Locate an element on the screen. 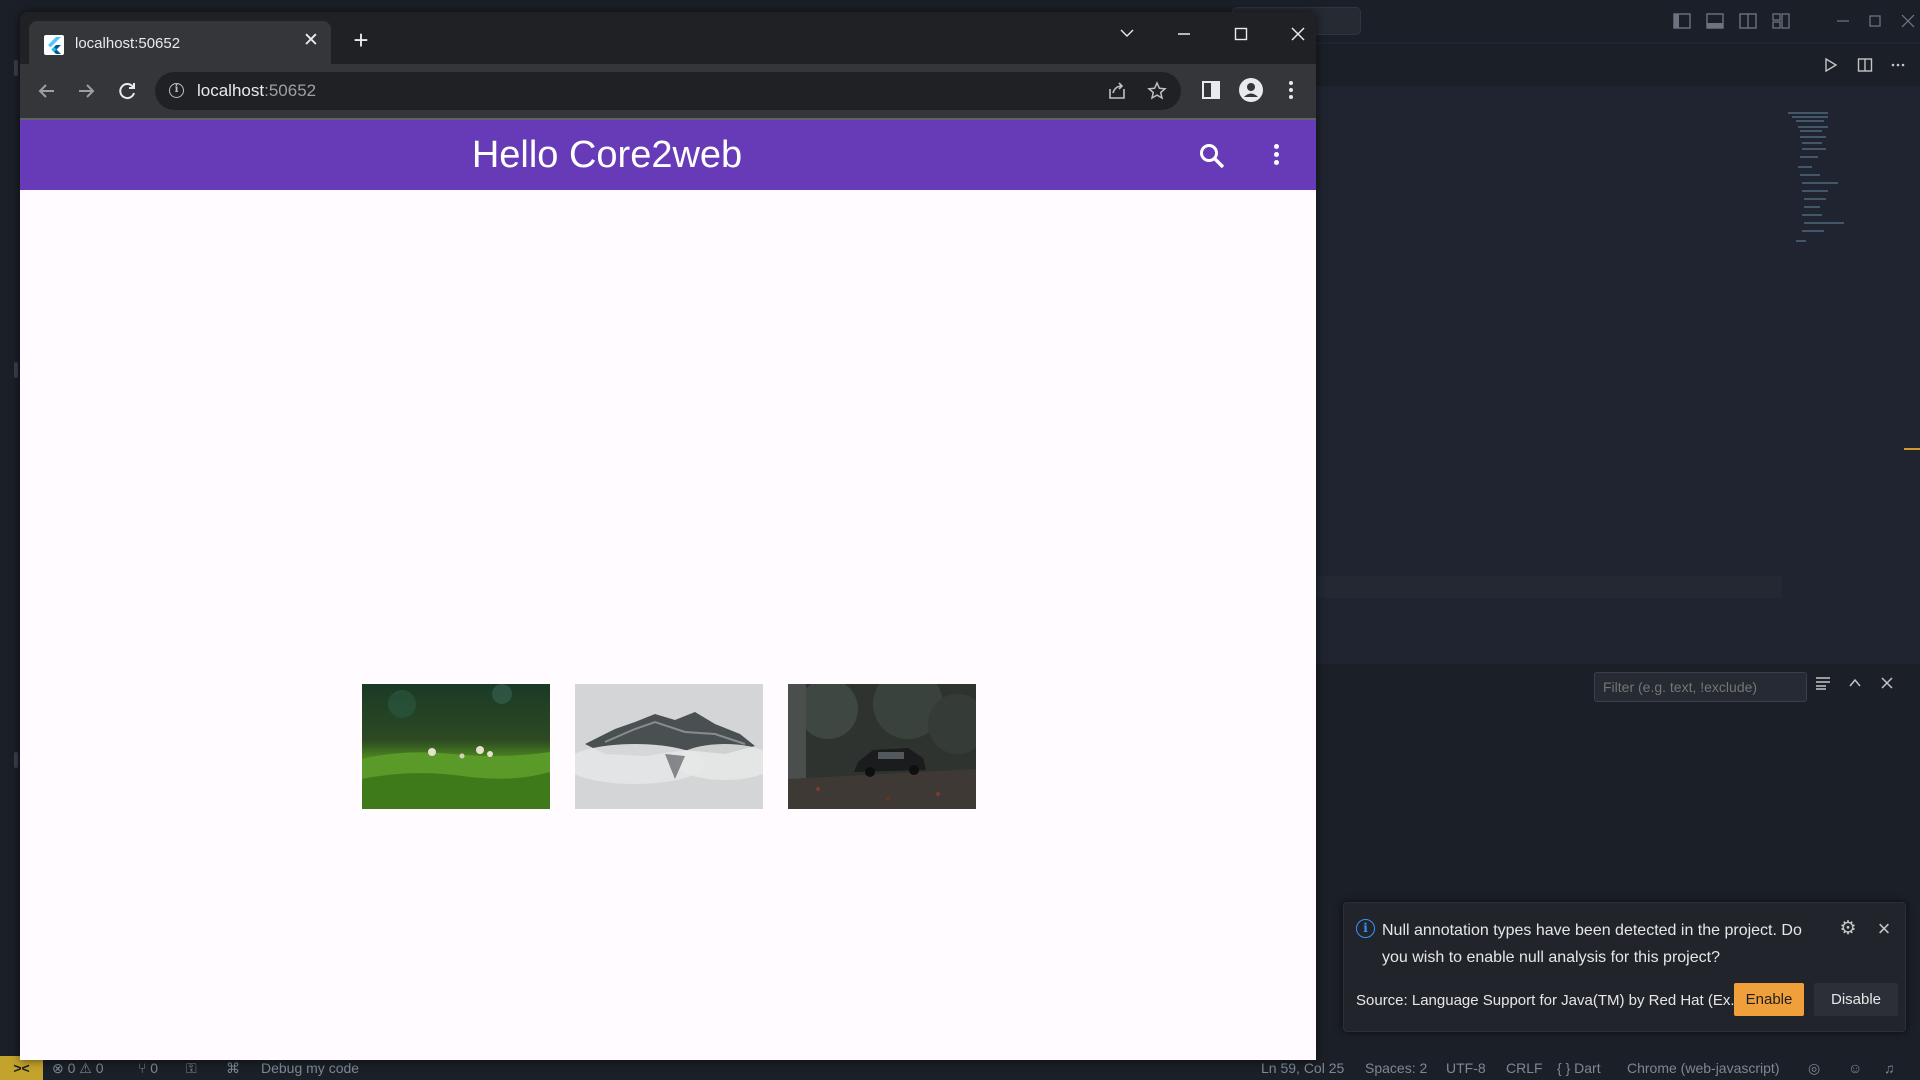  device-selector: Chrome (web-javascript) is located at coordinates (1703, 1068).